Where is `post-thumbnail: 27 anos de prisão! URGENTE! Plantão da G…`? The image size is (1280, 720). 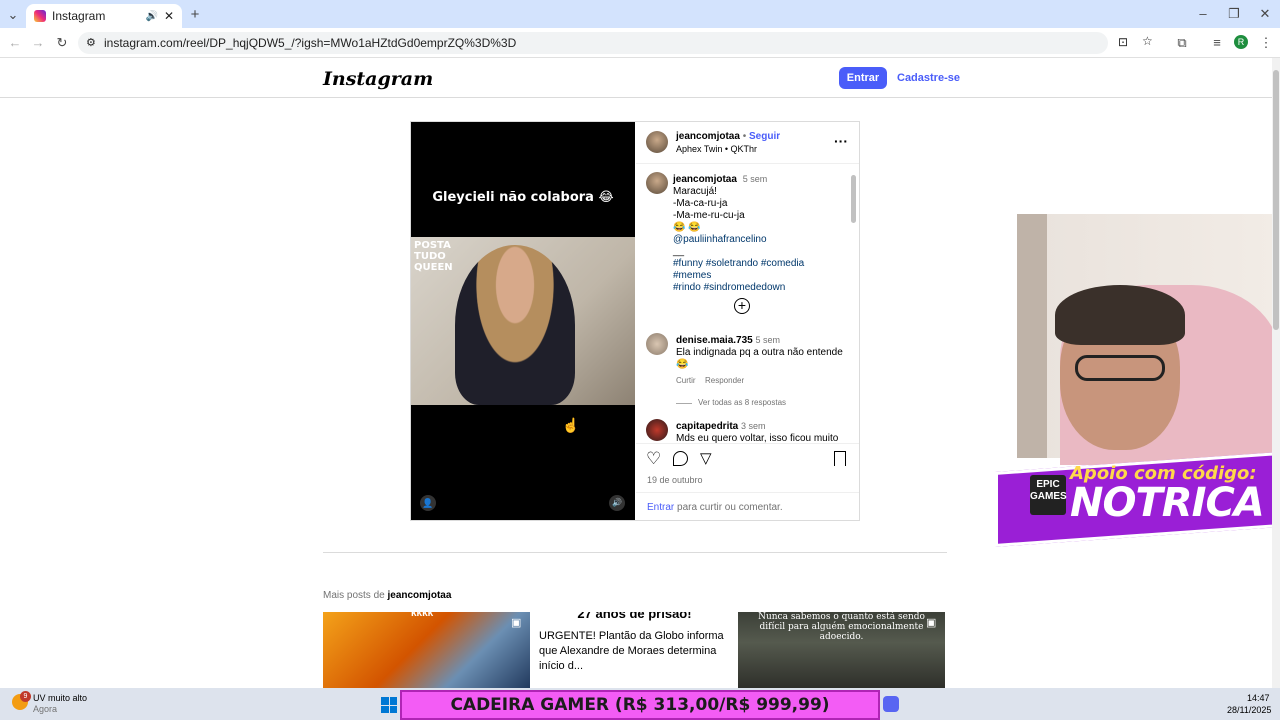 post-thumbnail: 27 anos de prisão! URGENTE! Plantão da G… is located at coordinates (634, 650).